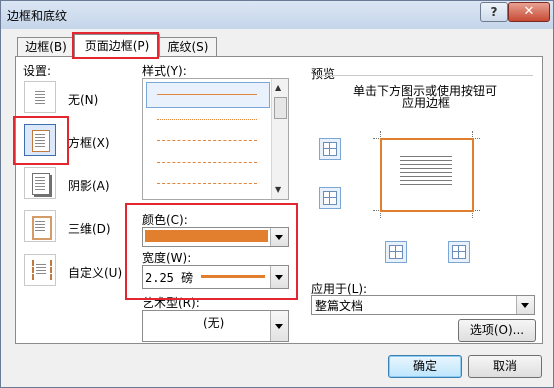 Image resolution: width=554 pixels, height=388 pixels. I want to click on ok-button: 确定, so click(425, 366).